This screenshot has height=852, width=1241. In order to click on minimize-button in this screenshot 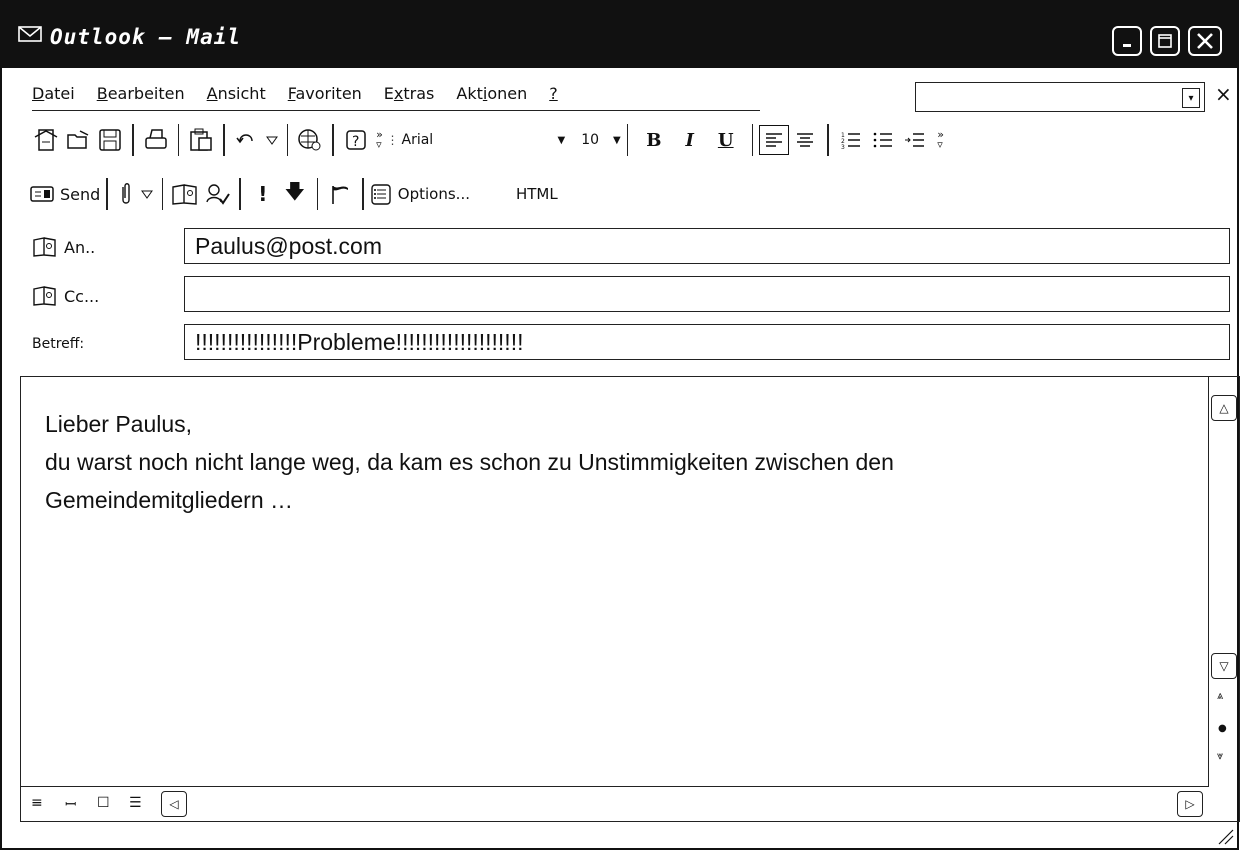, I will do `click(1127, 41)`.